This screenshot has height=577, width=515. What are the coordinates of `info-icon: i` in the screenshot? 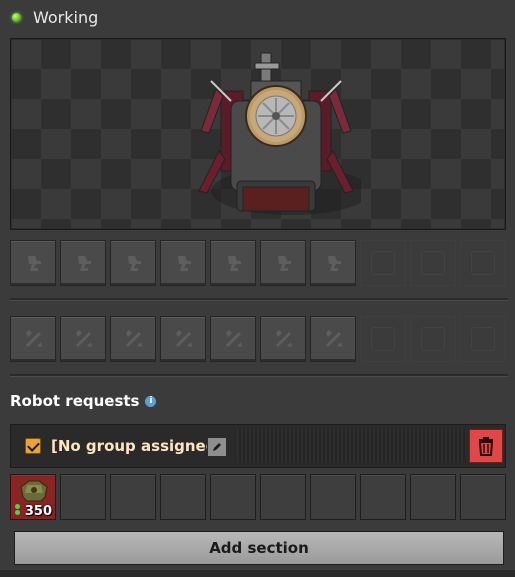 It's located at (151, 401).